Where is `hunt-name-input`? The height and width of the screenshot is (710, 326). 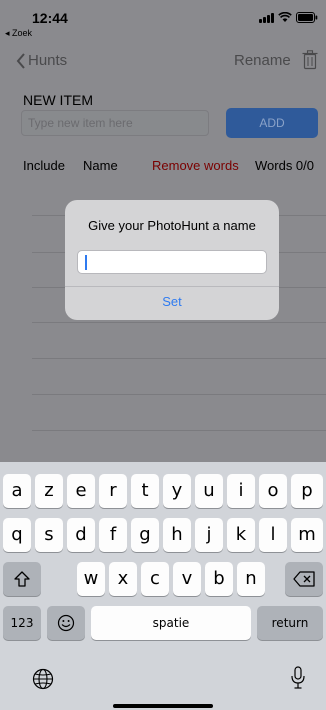 hunt-name-input is located at coordinates (172, 262).